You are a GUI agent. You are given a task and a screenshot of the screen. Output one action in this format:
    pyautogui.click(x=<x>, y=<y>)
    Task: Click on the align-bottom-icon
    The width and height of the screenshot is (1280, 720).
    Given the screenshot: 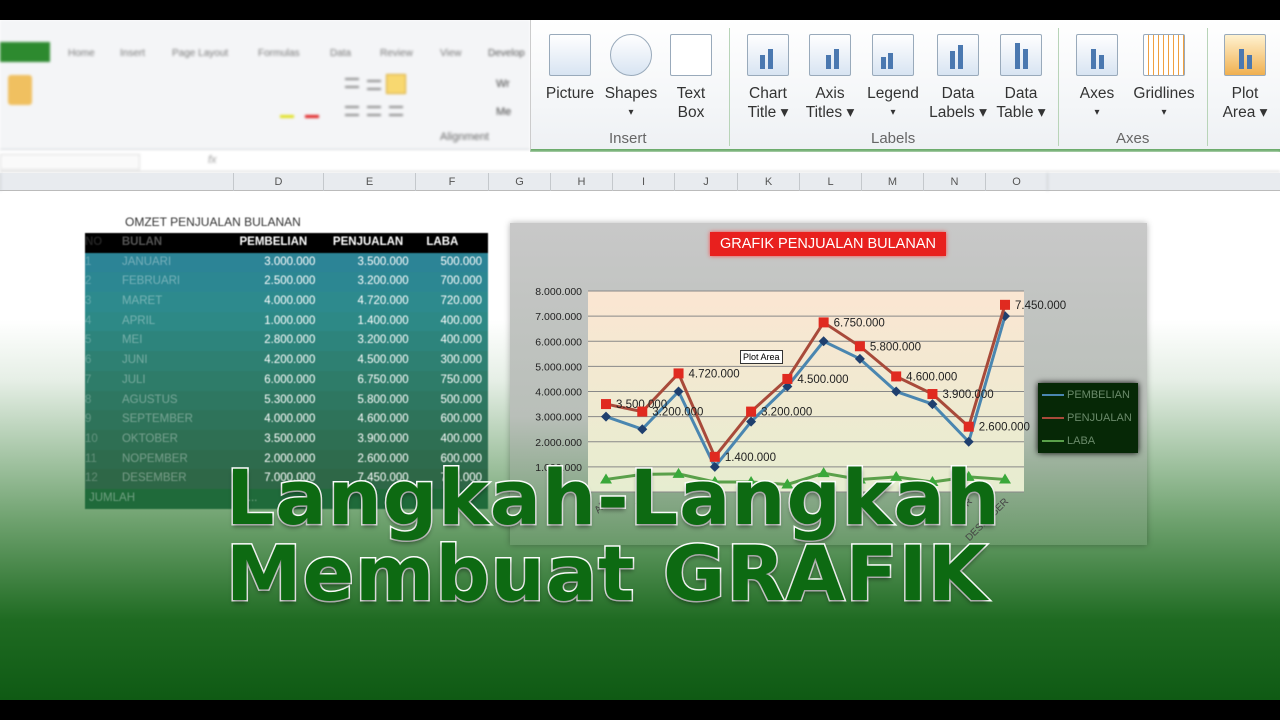 What is the action you would take?
    pyautogui.click(x=396, y=84)
    